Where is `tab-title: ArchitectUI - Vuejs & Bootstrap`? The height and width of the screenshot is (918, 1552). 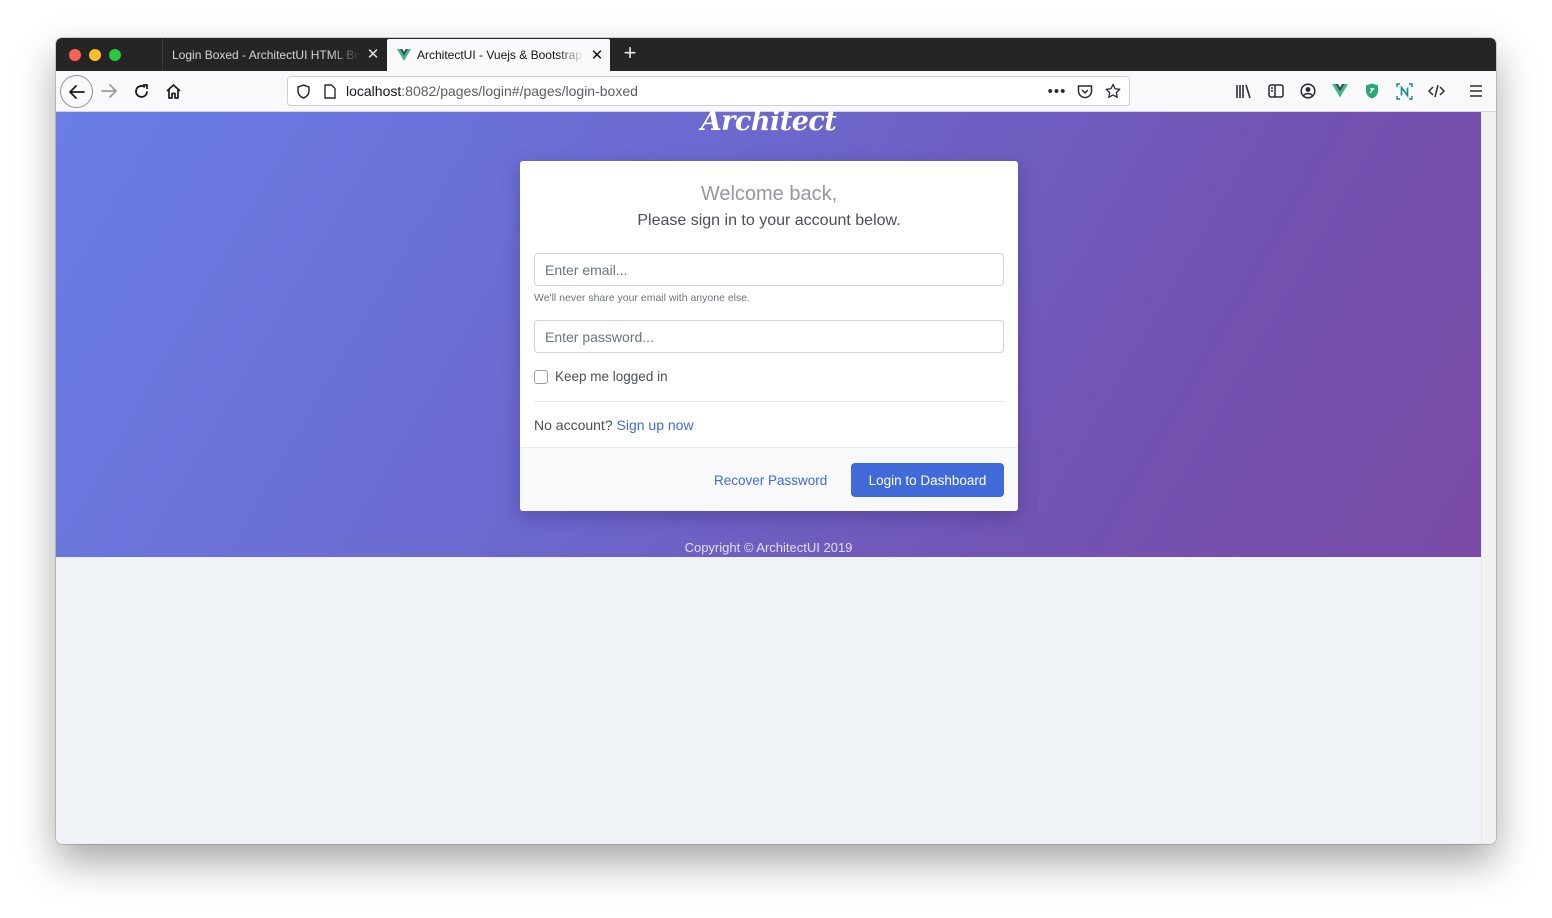
tab-title: ArchitectUI - Vuejs & Bootstrap is located at coordinates (499, 55).